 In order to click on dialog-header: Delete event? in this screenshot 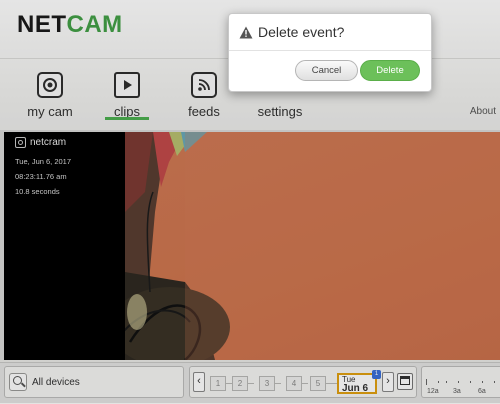, I will do `click(330, 32)`.